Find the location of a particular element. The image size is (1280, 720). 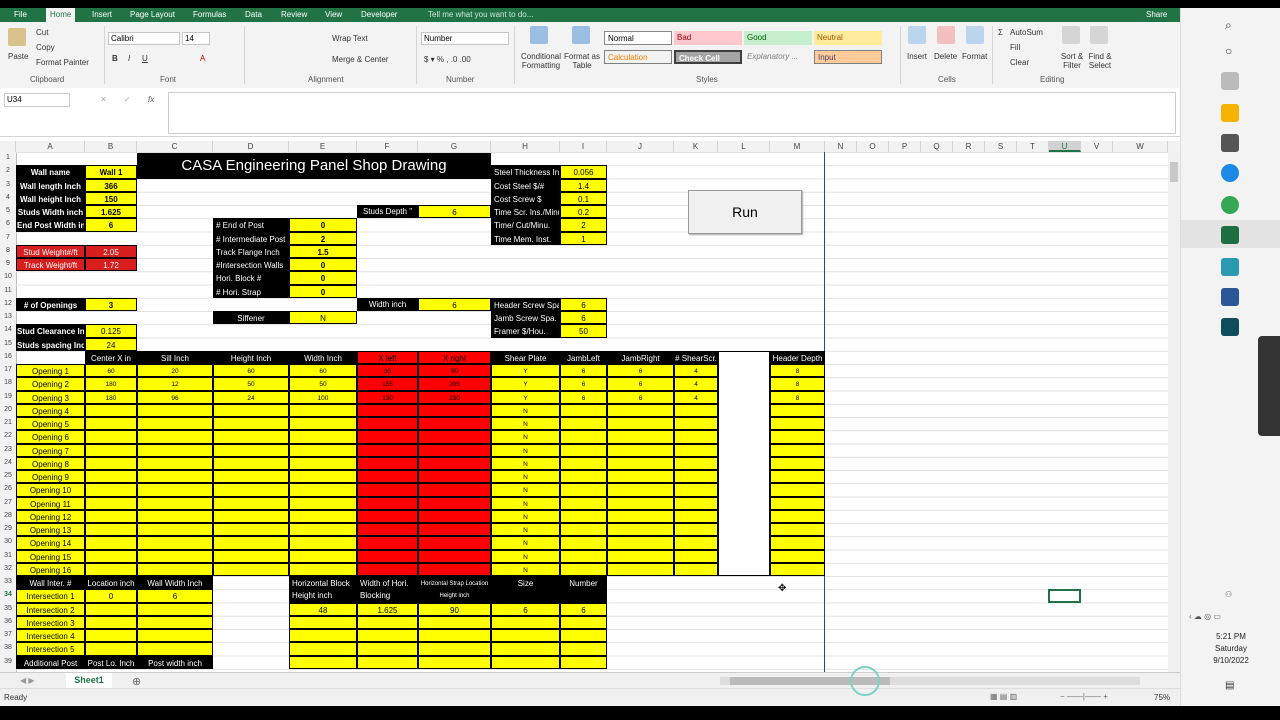

opening-cell: 20 is located at coordinates (175, 371).